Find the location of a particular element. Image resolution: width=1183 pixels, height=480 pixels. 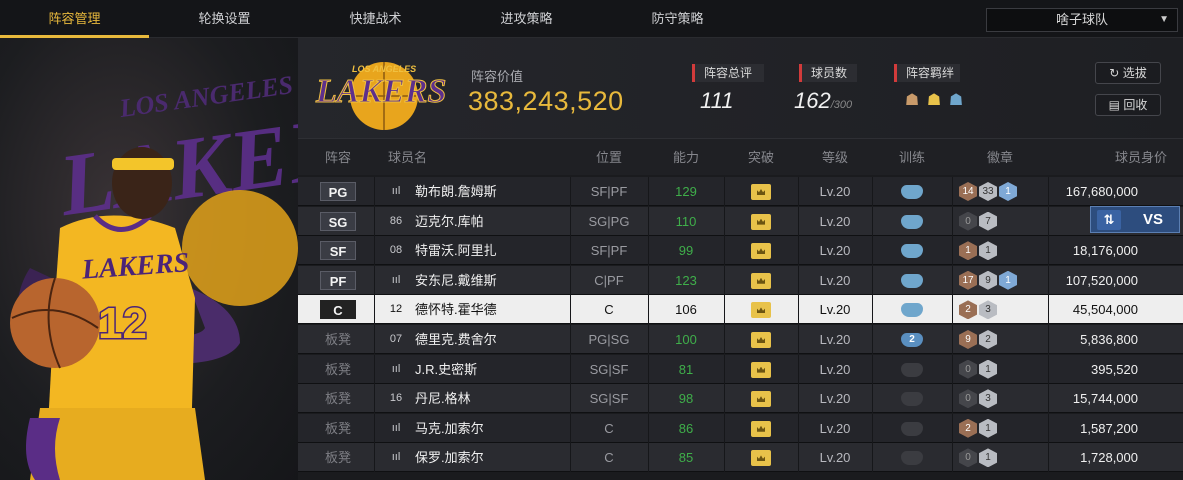

player-name: 丹尼.格林 is located at coordinates (443, 399).